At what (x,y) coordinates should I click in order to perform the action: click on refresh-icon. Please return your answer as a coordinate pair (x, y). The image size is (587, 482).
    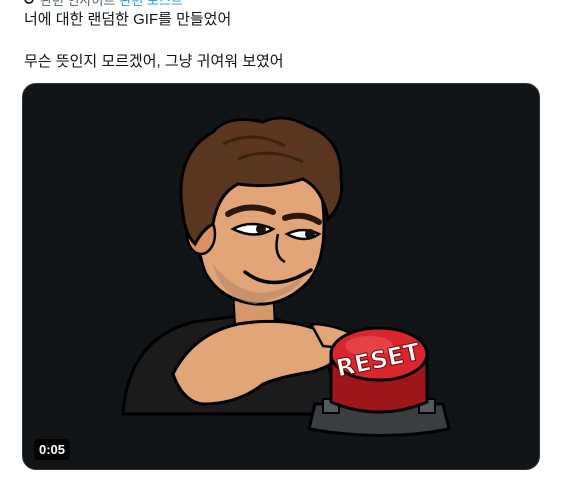
    Looking at the image, I should click on (29, 3).